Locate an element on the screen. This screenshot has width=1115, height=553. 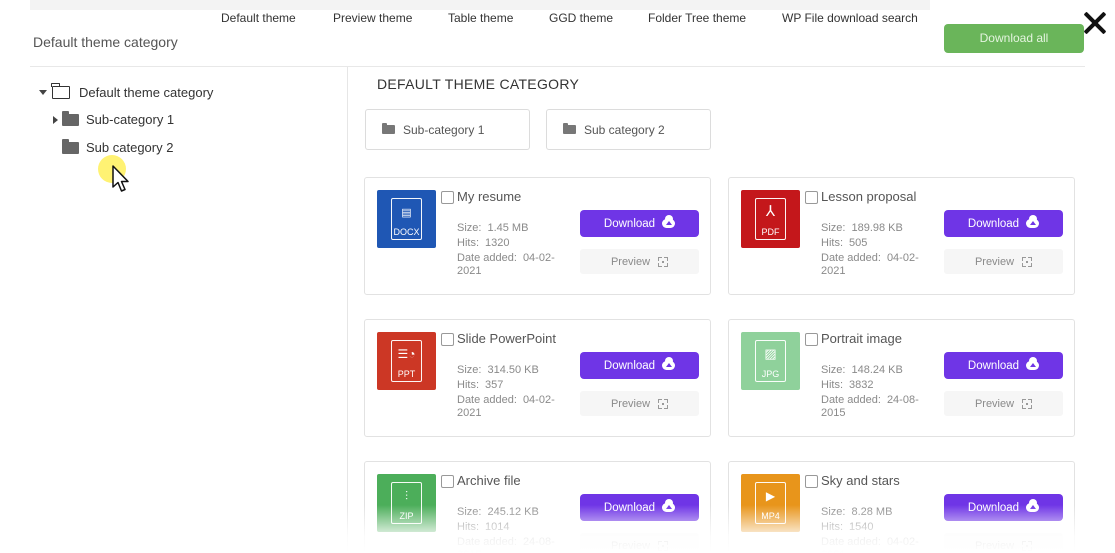
file-size: Size: 189.98 KB is located at coordinates (862, 228).